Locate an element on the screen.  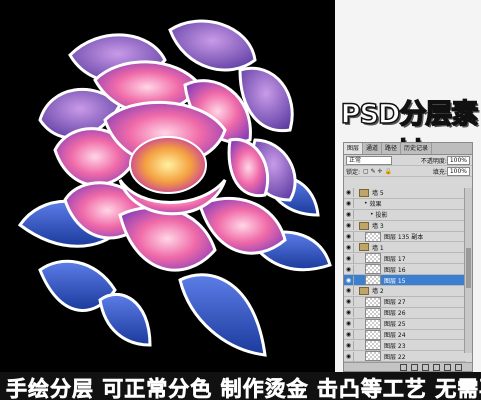
layer-row: ◉ 图层 26 is located at coordinates (405, 313).